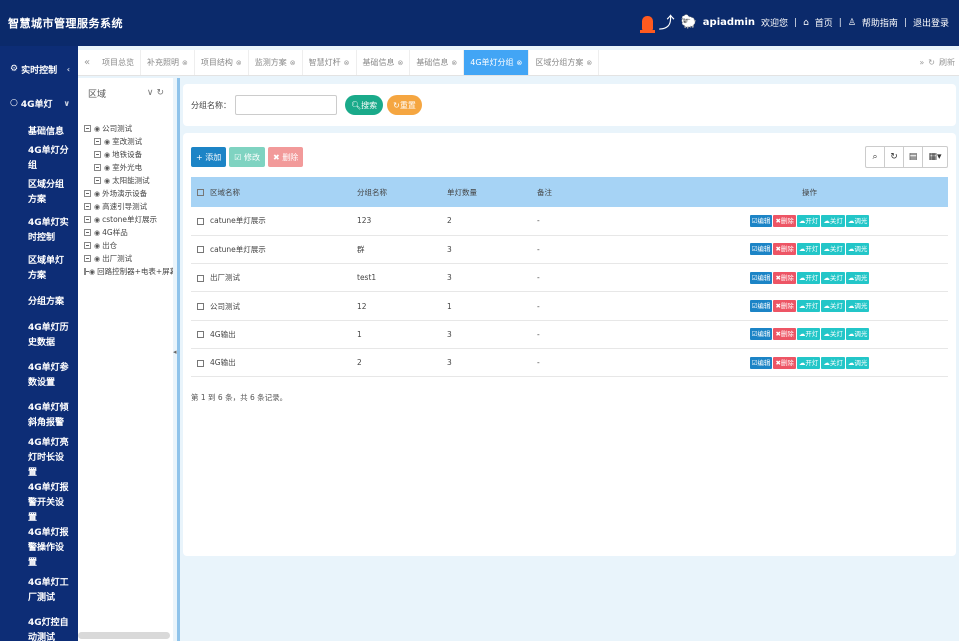  Describe the element at coordinates (271, 192) in the screenshot. I see `column-header-area: 区域名称` at that location.